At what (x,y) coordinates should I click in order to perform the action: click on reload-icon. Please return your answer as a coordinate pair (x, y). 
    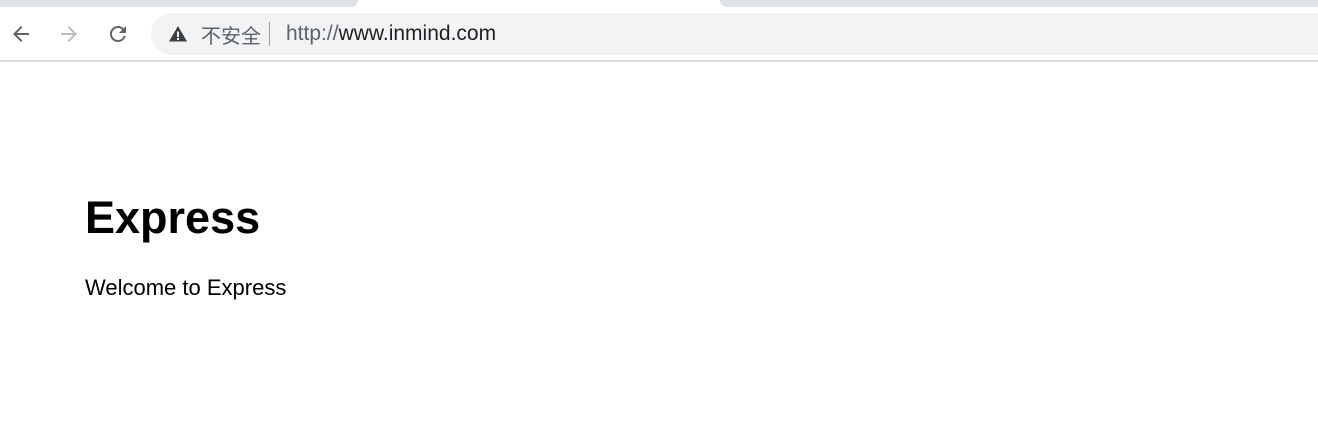
    Looking at the image, I should click on (118, 34).